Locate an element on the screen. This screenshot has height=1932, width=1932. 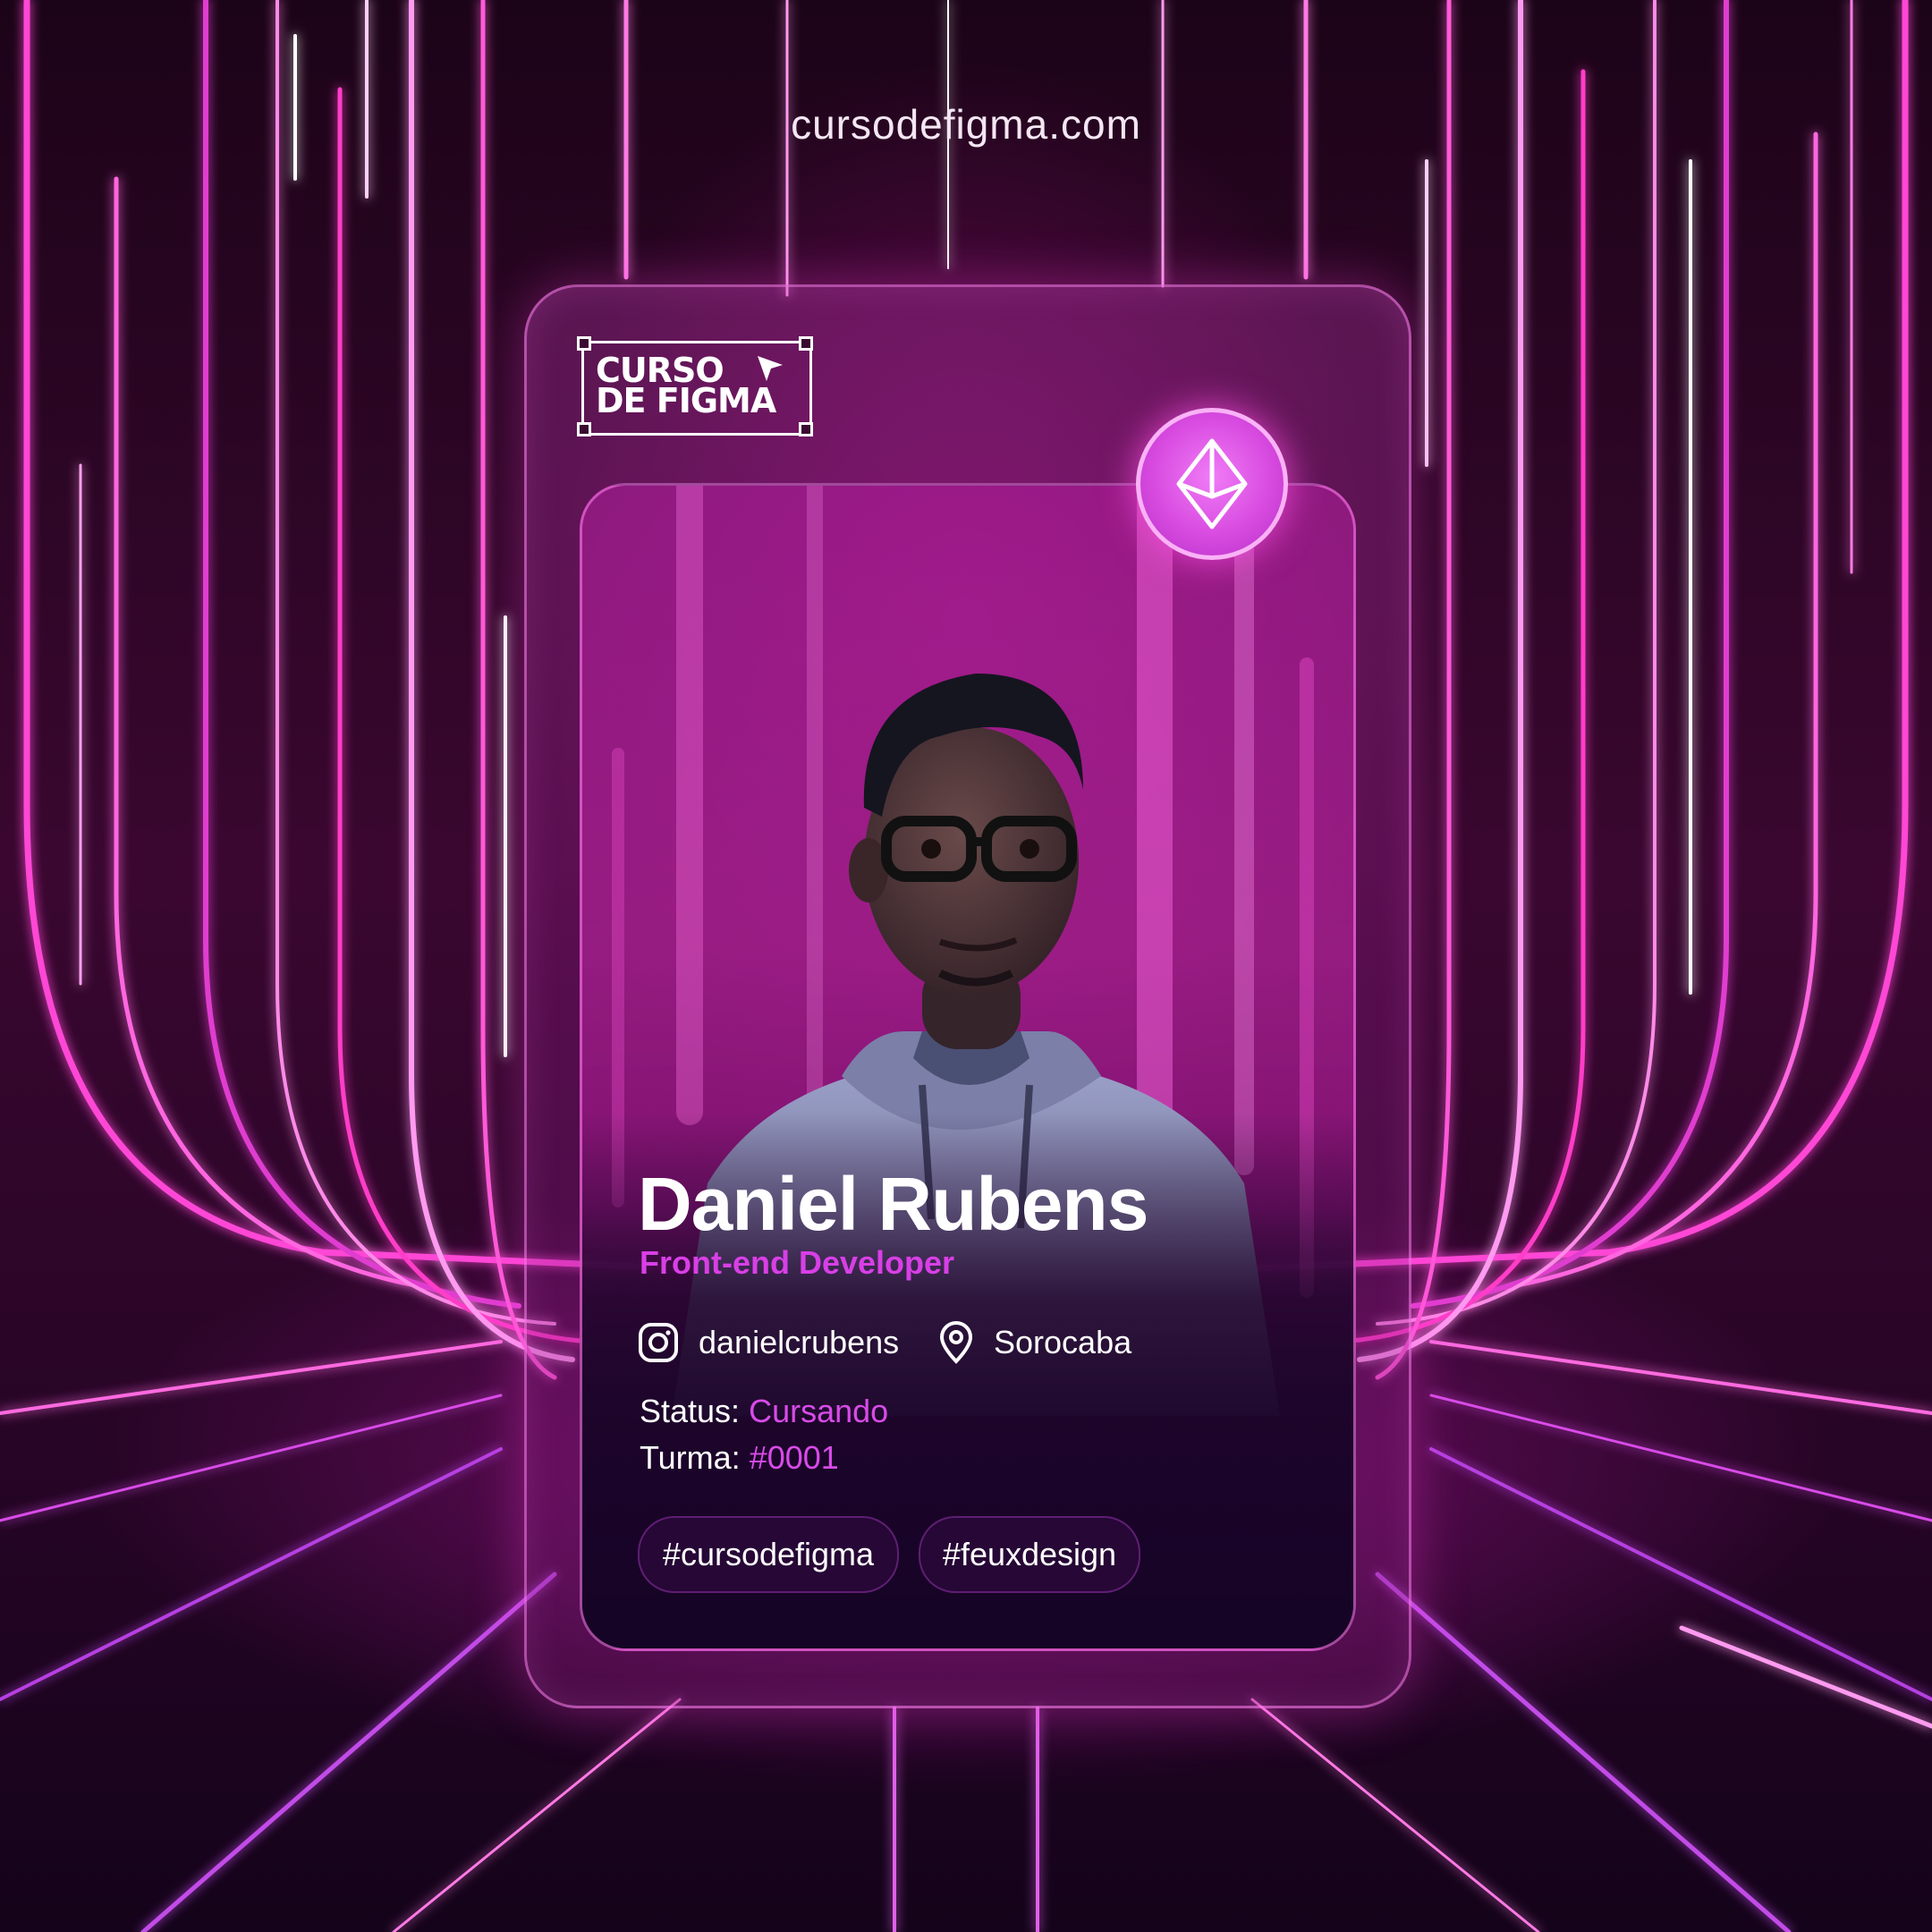
location-city: Sorocaba is located at coordinates (1063, 1342).